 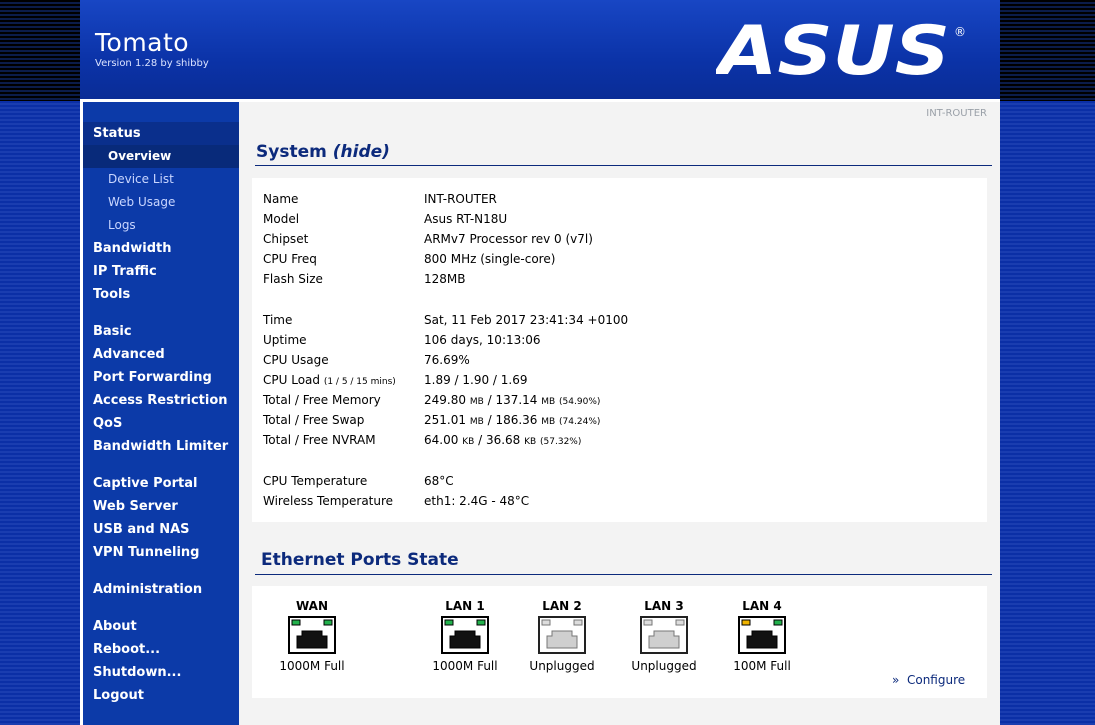 What do you see at coordinates (132, 248) in the screenshot?
I see `sidebar-item-bandwidth: Bandwidth` at bounding box center [132, 248].